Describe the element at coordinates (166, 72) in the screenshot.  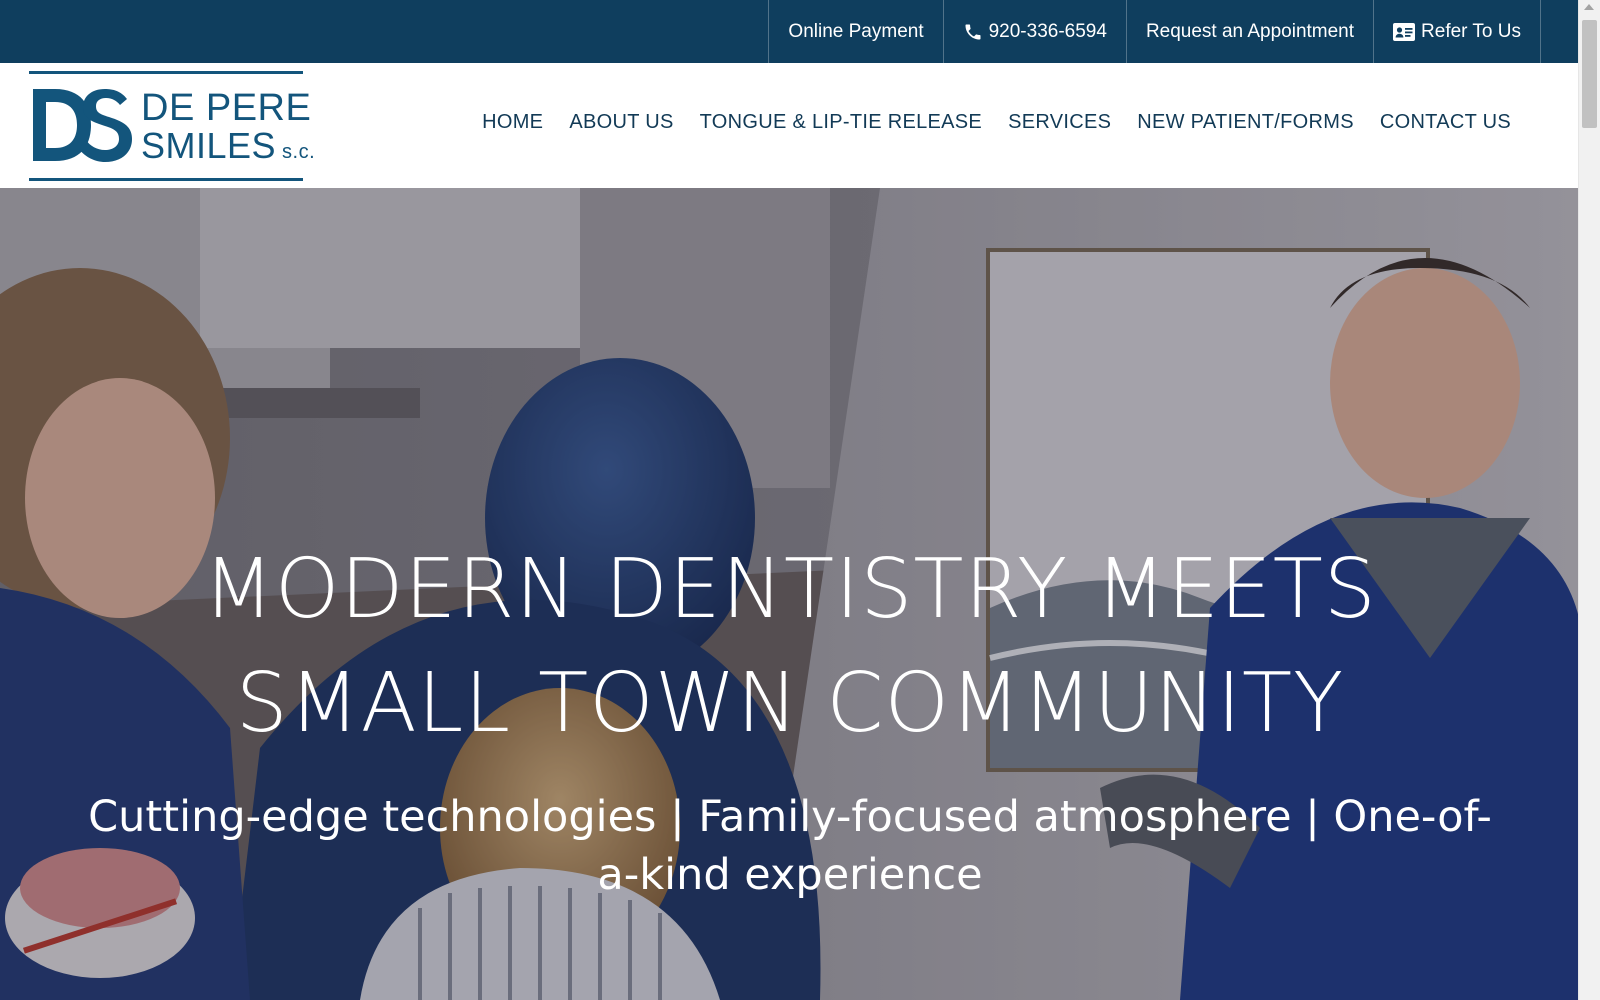
I see `logo-top-rule` at that location.